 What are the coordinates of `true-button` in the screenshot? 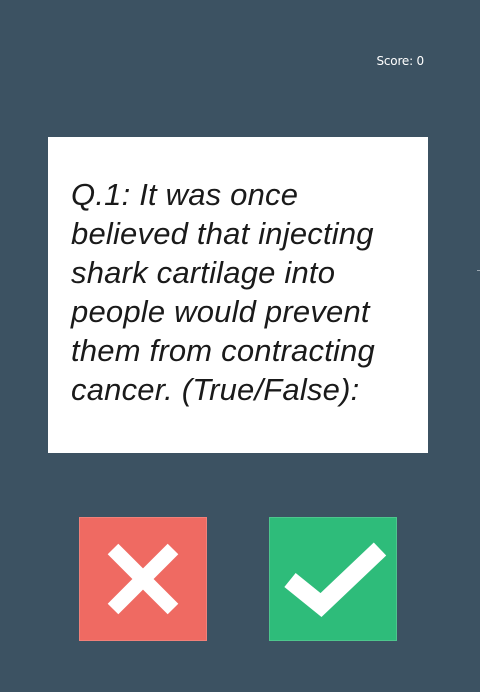 It's located at (333, 579).